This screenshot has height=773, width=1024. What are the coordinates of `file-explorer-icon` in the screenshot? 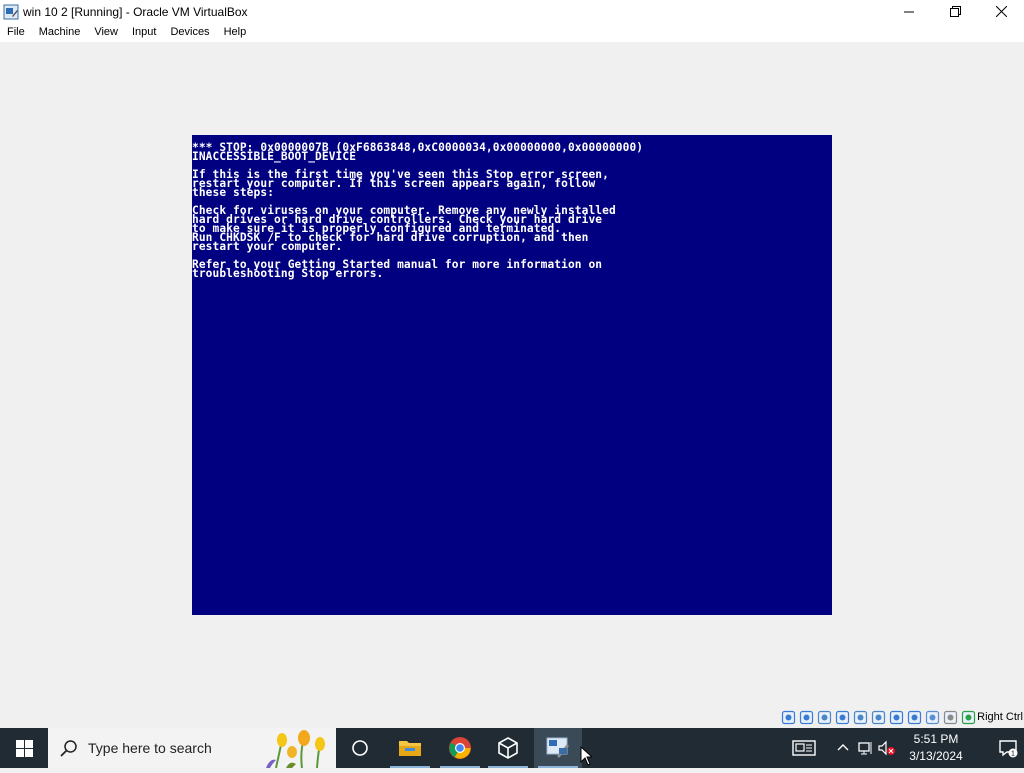 It's located at (410, 748).